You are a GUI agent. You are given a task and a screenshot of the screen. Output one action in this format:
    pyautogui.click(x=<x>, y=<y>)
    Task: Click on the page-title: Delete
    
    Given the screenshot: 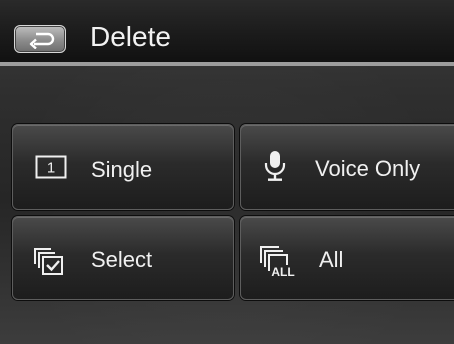 What is the action you would take?
    pyautogui.click(x=130, y=36)
    